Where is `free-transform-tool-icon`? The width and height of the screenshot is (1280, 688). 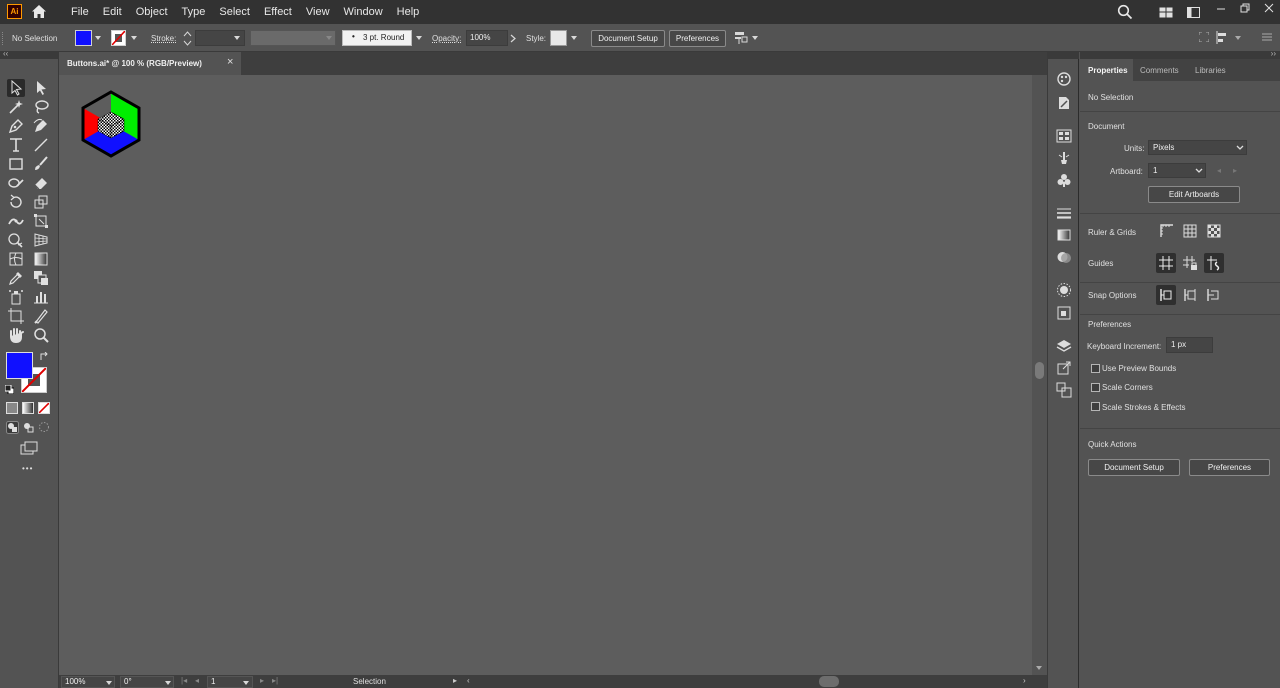 free-transform-tool-icon is located at coordinates (41, 221).